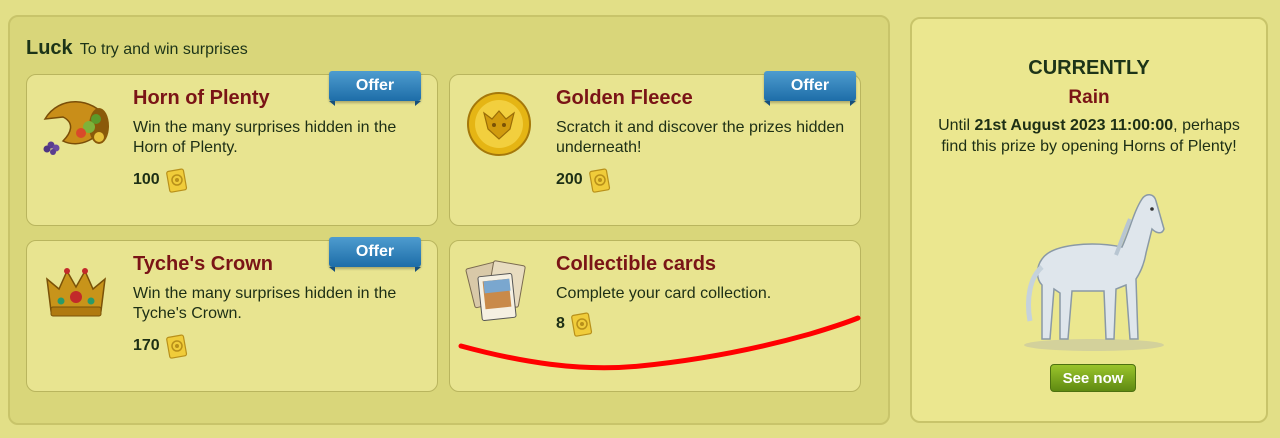 This screenshot has width=1280, height=438. I want to click on price-value: 170, so click(146, 345).